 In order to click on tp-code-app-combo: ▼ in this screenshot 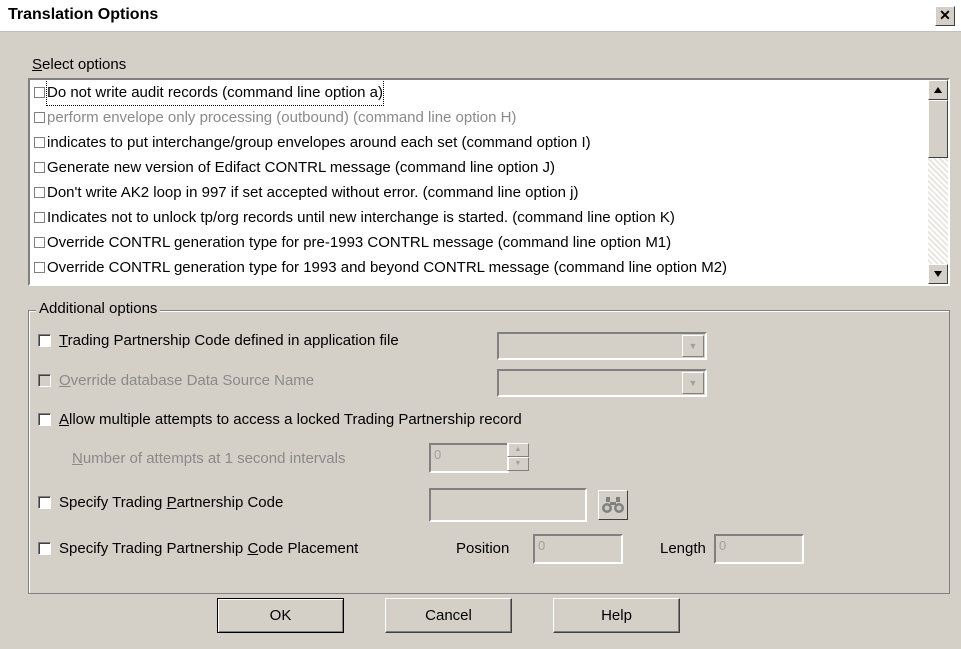, I will do `click(602, 346)`.